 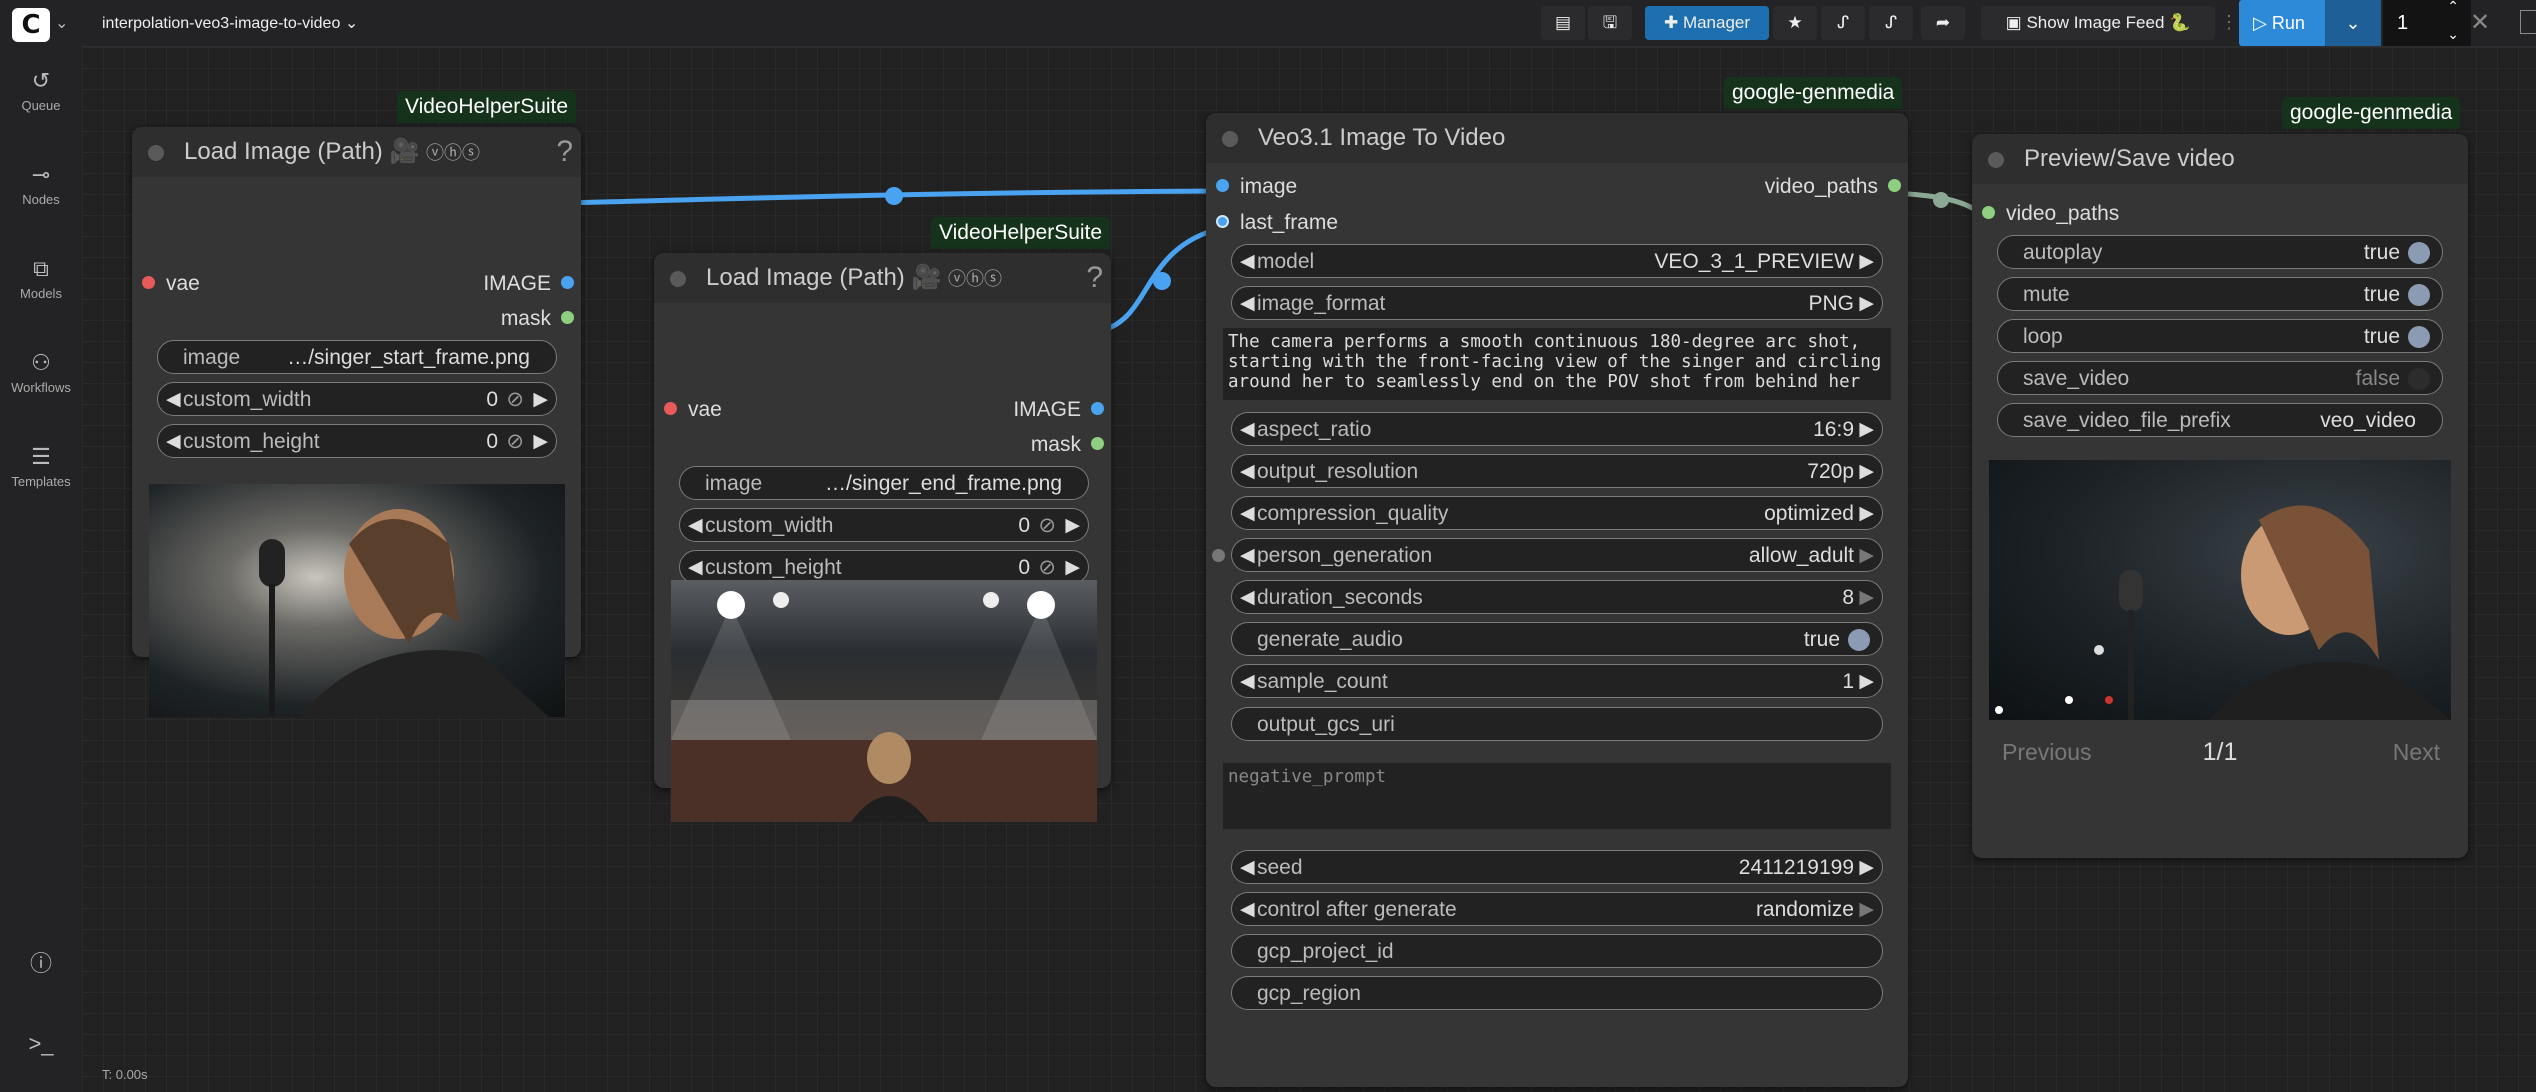 I want to click on sidebar-item-templates: ☰ Templates, so click(x=41, y=466).